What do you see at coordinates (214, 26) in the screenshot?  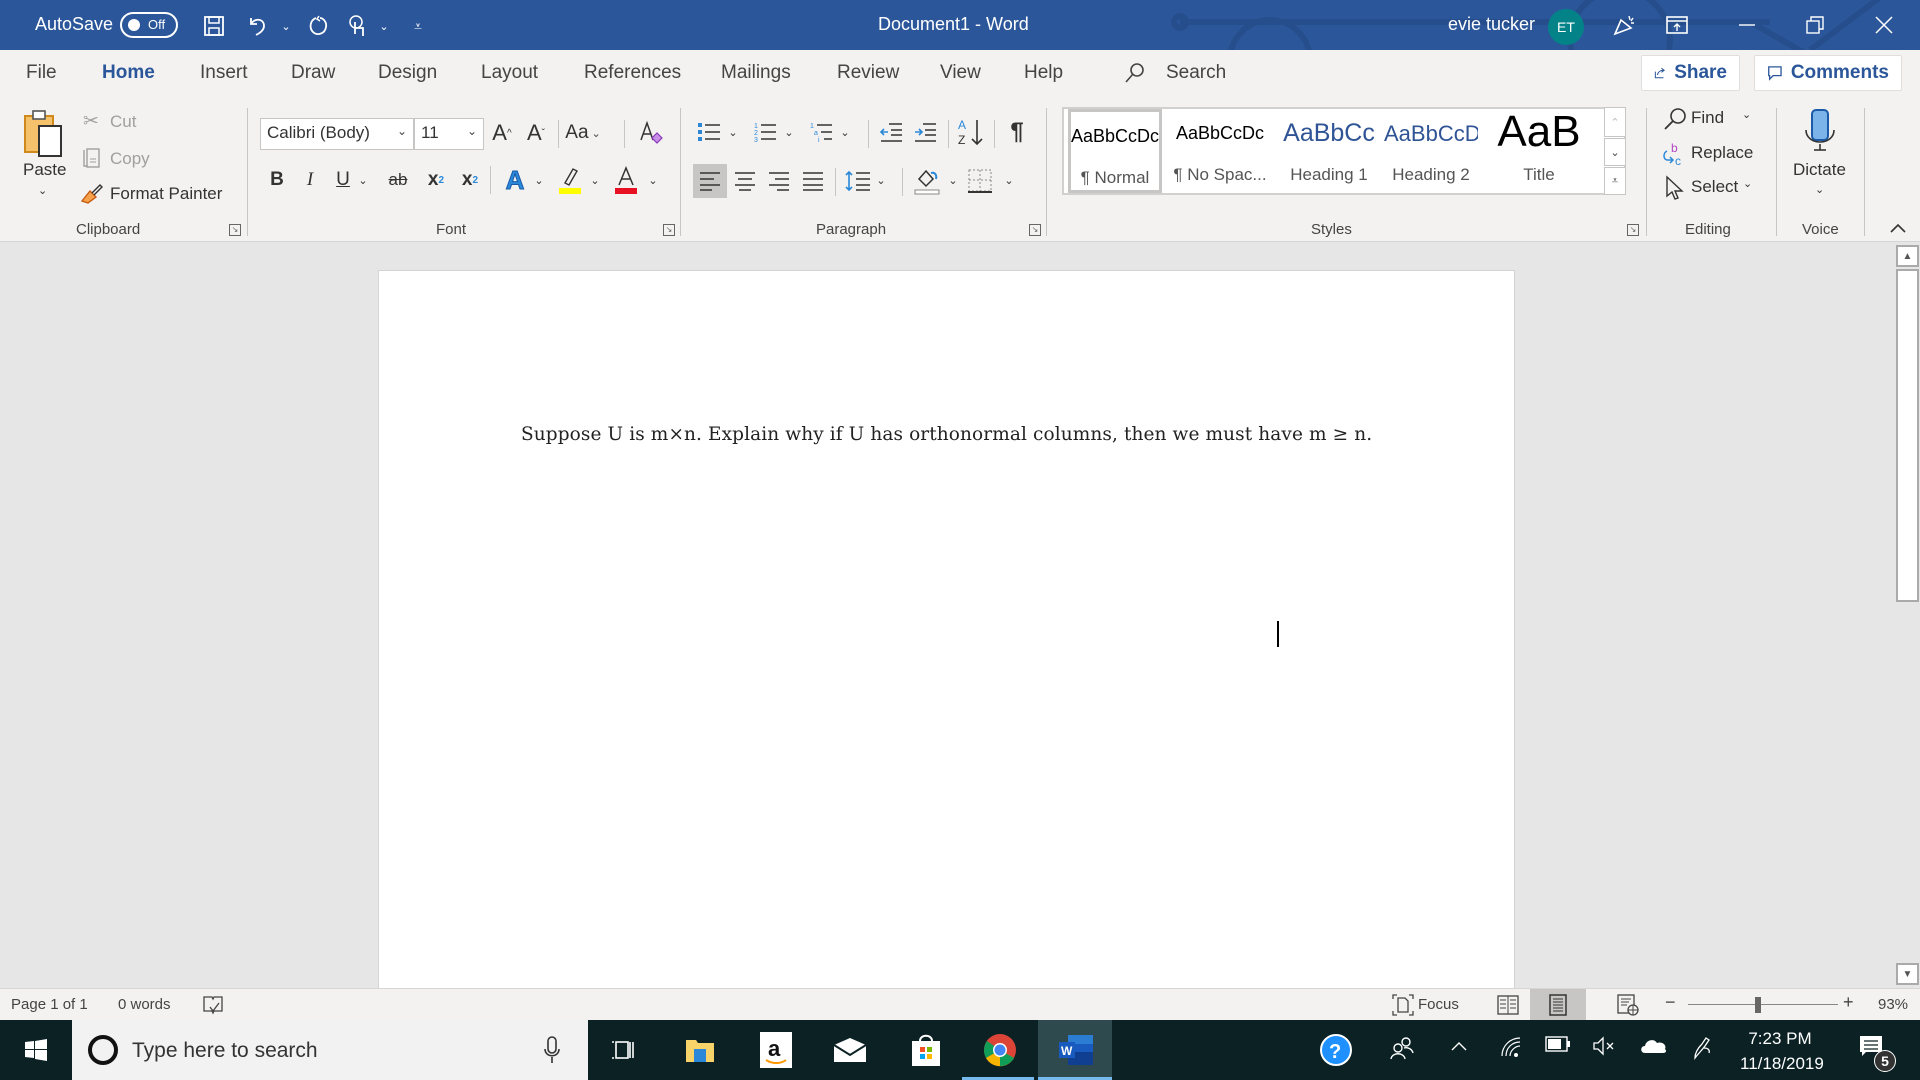 I see `save-icon` at bounding box center [214, 26].